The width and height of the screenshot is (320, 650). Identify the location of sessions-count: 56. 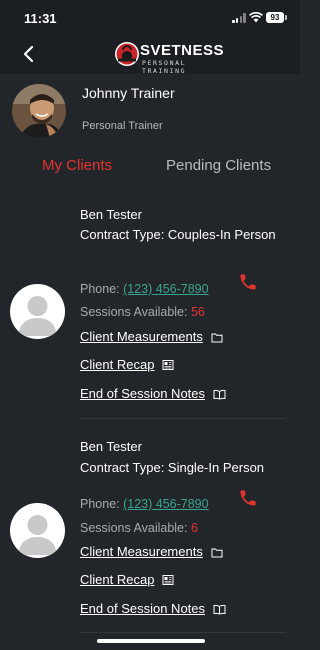
(197, 312).